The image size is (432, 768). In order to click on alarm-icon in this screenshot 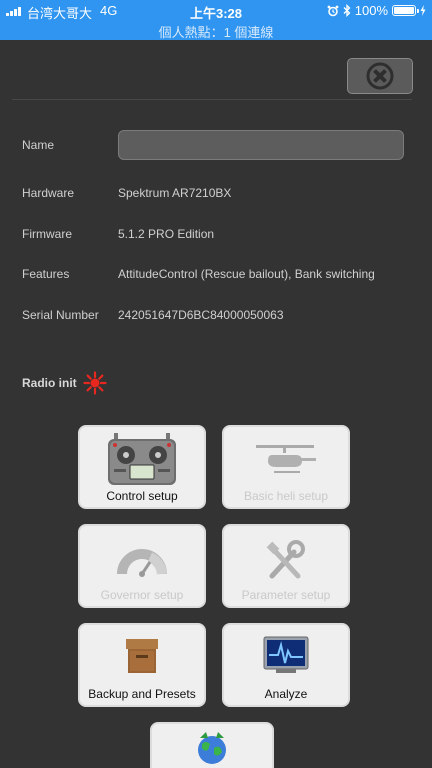, I will do `click(333, 10)`.